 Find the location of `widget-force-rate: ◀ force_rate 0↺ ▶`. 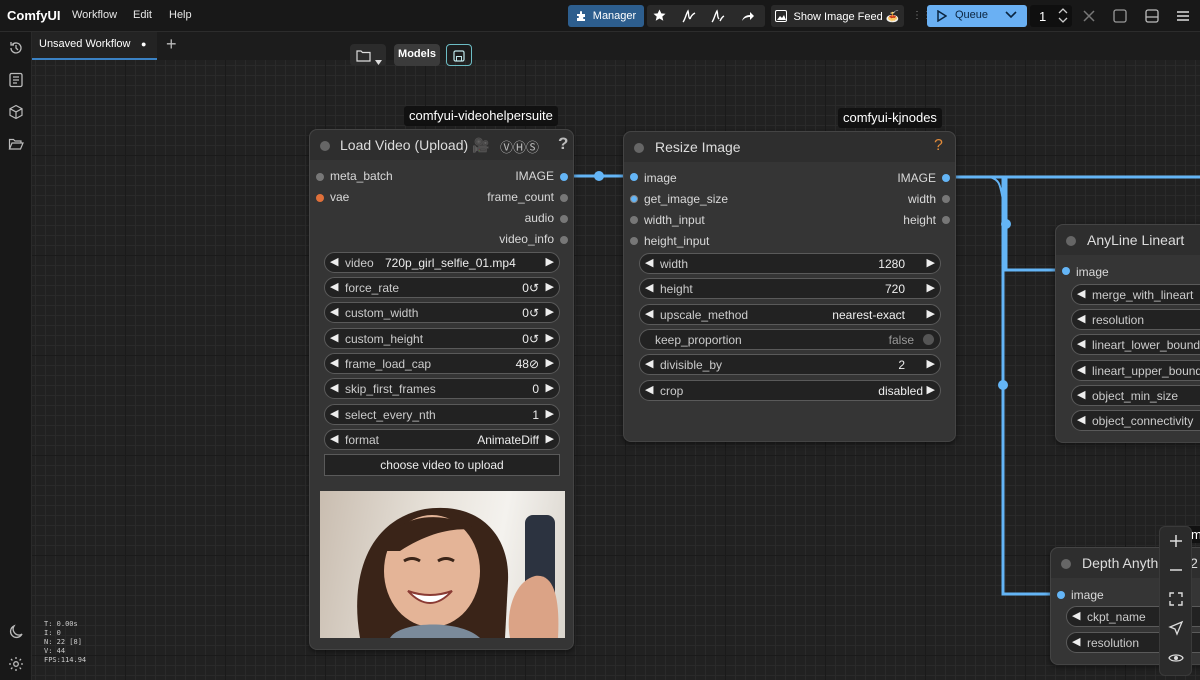

widget-force-rate: ◀ force_rate 0↺ ▶ is located at coordinates (442, 287).